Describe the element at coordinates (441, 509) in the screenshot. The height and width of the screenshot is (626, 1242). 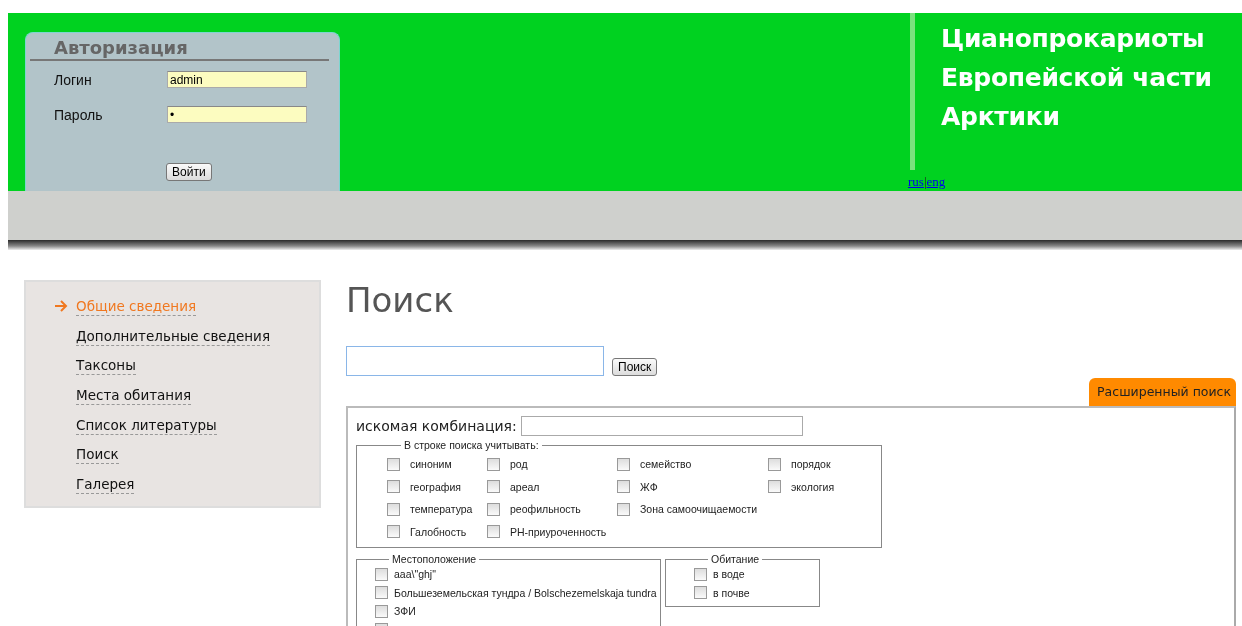
I see `checkbox-label: температура` at that location.